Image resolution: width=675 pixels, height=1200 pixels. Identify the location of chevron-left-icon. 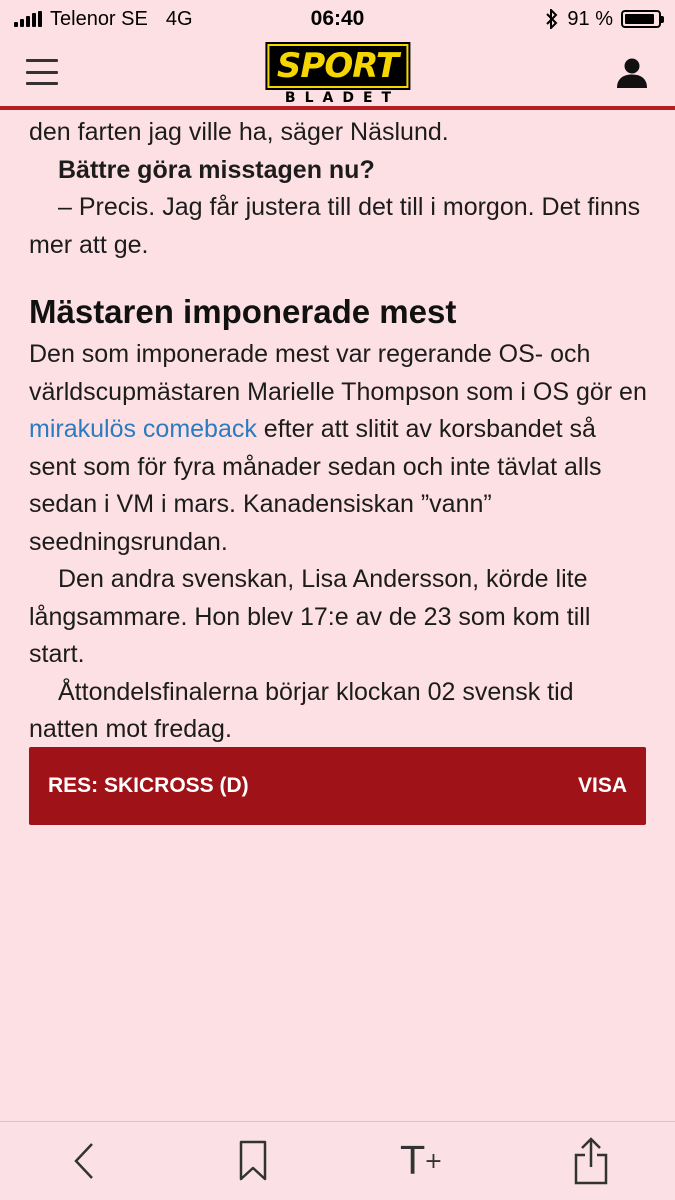
(84, 1161).